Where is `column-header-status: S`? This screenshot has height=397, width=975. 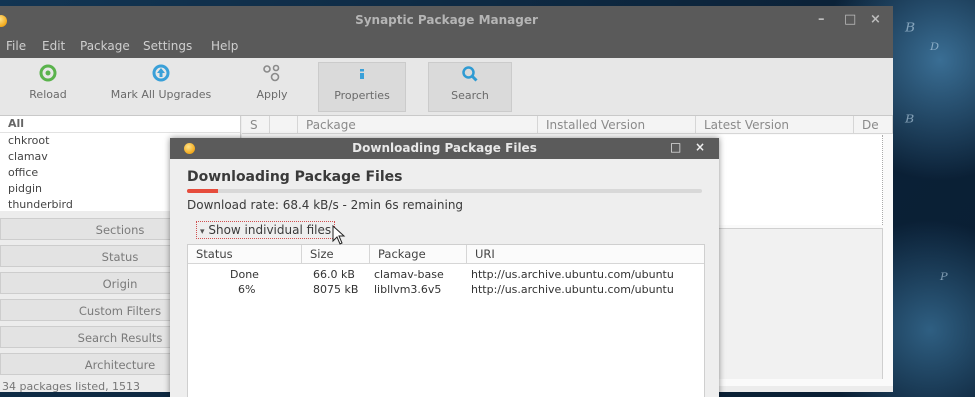 column-header-status: S is located at coordinates (256, 125).